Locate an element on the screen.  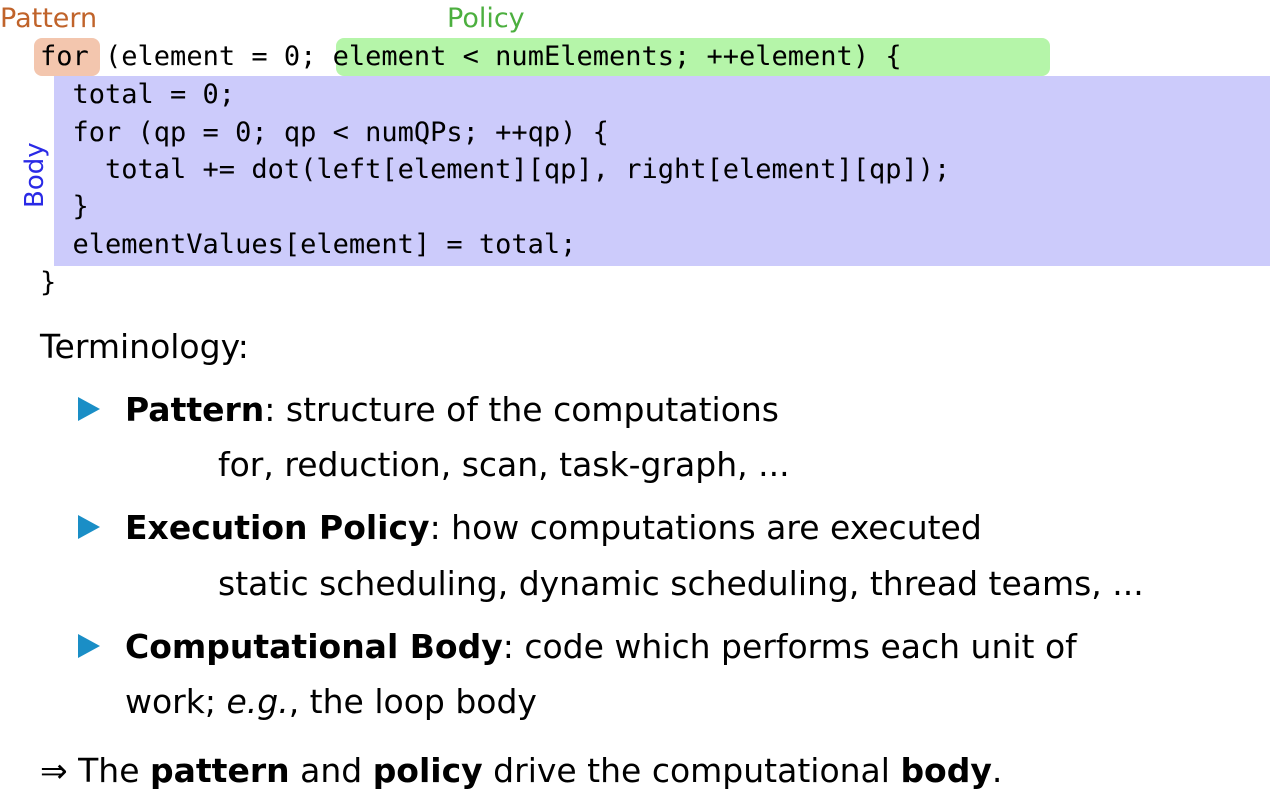
code-policy-text: 0; element < numElements; ++element is located at coordinates (568, 56).